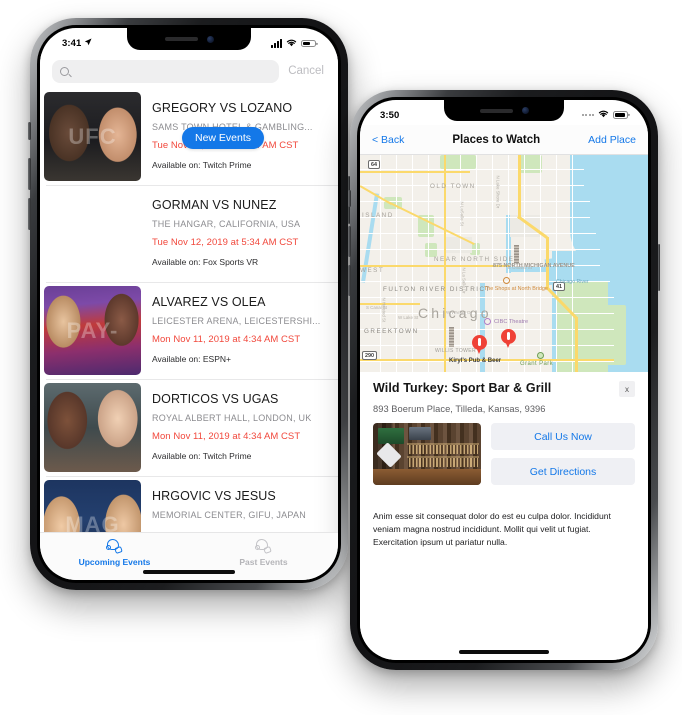 This screenshot has height=715, width=682. Describe the element at coordinates (92, 330) in the screenshot. I see `thumbnail-overlay-text: PAY-` at that location.